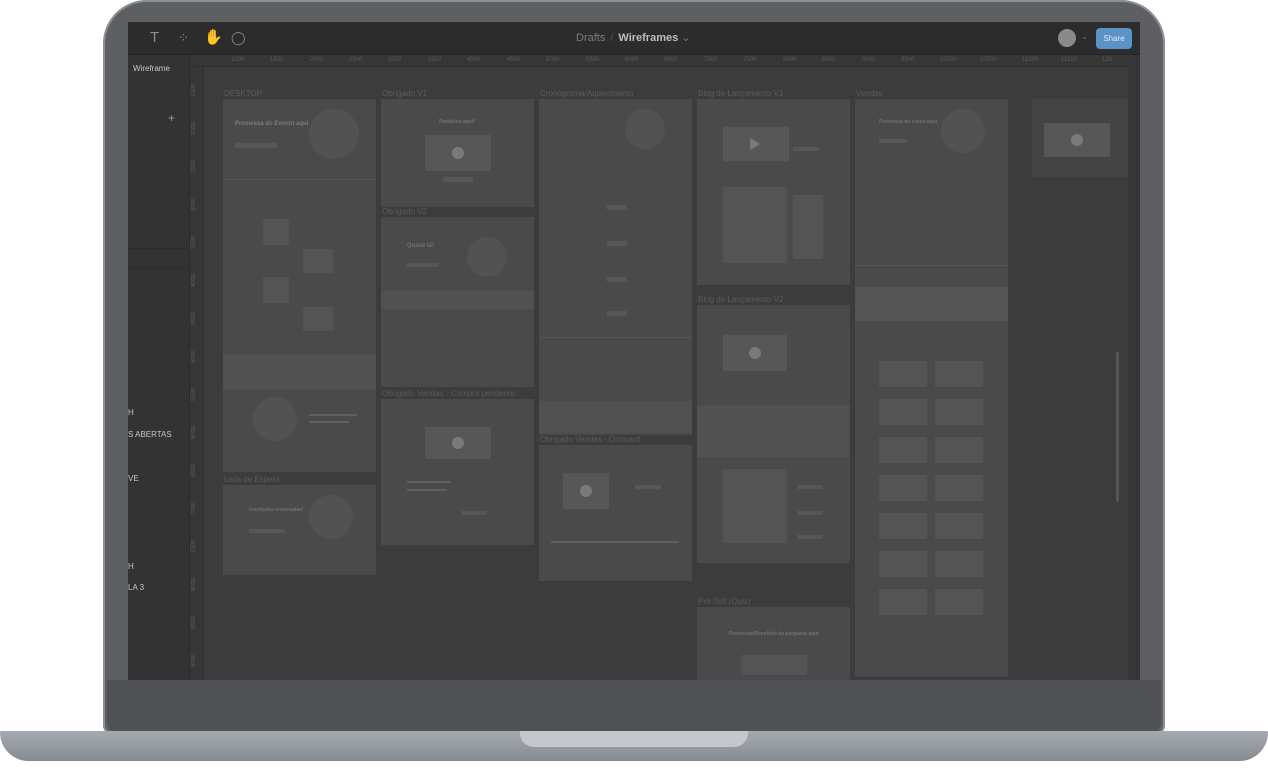 This screenshot has height=769, width=1268. I want to click on frame-blog-v1, so click(773, 192).